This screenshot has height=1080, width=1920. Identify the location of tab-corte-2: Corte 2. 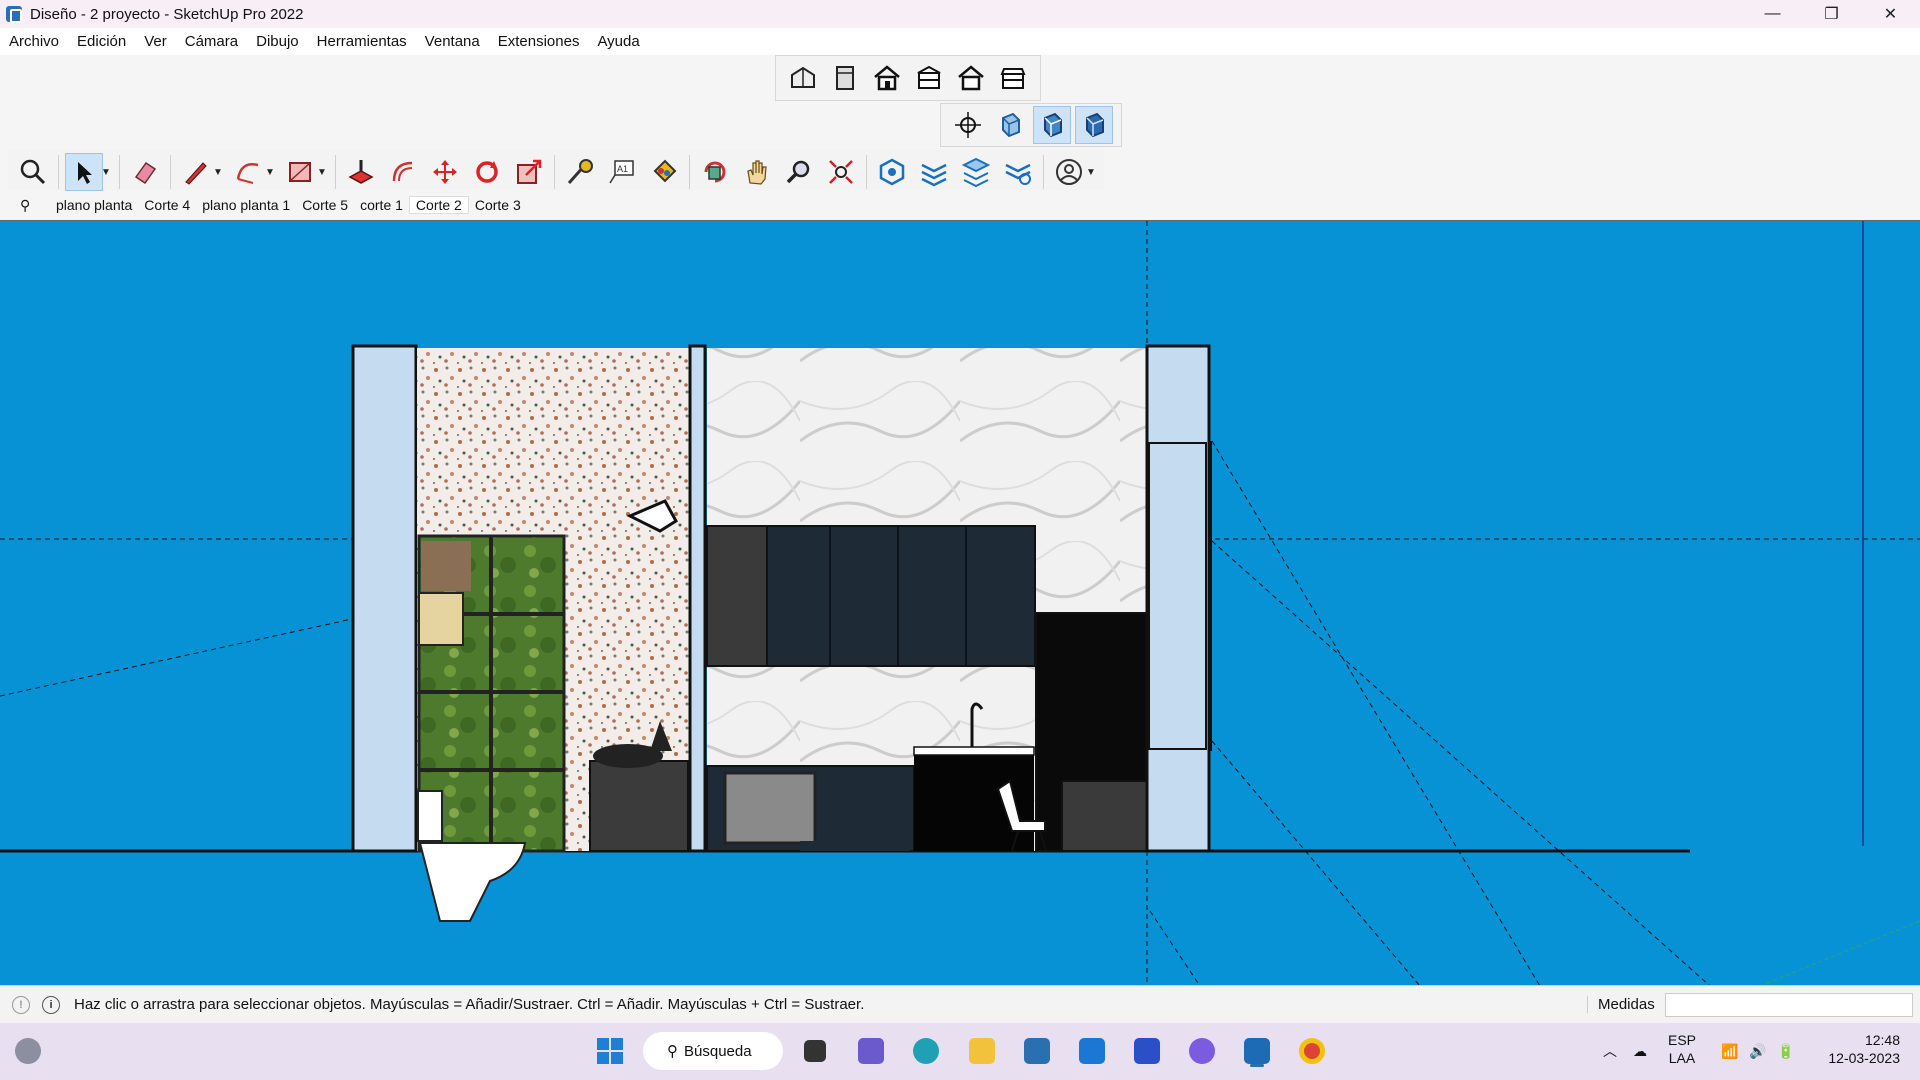
(438, 205).